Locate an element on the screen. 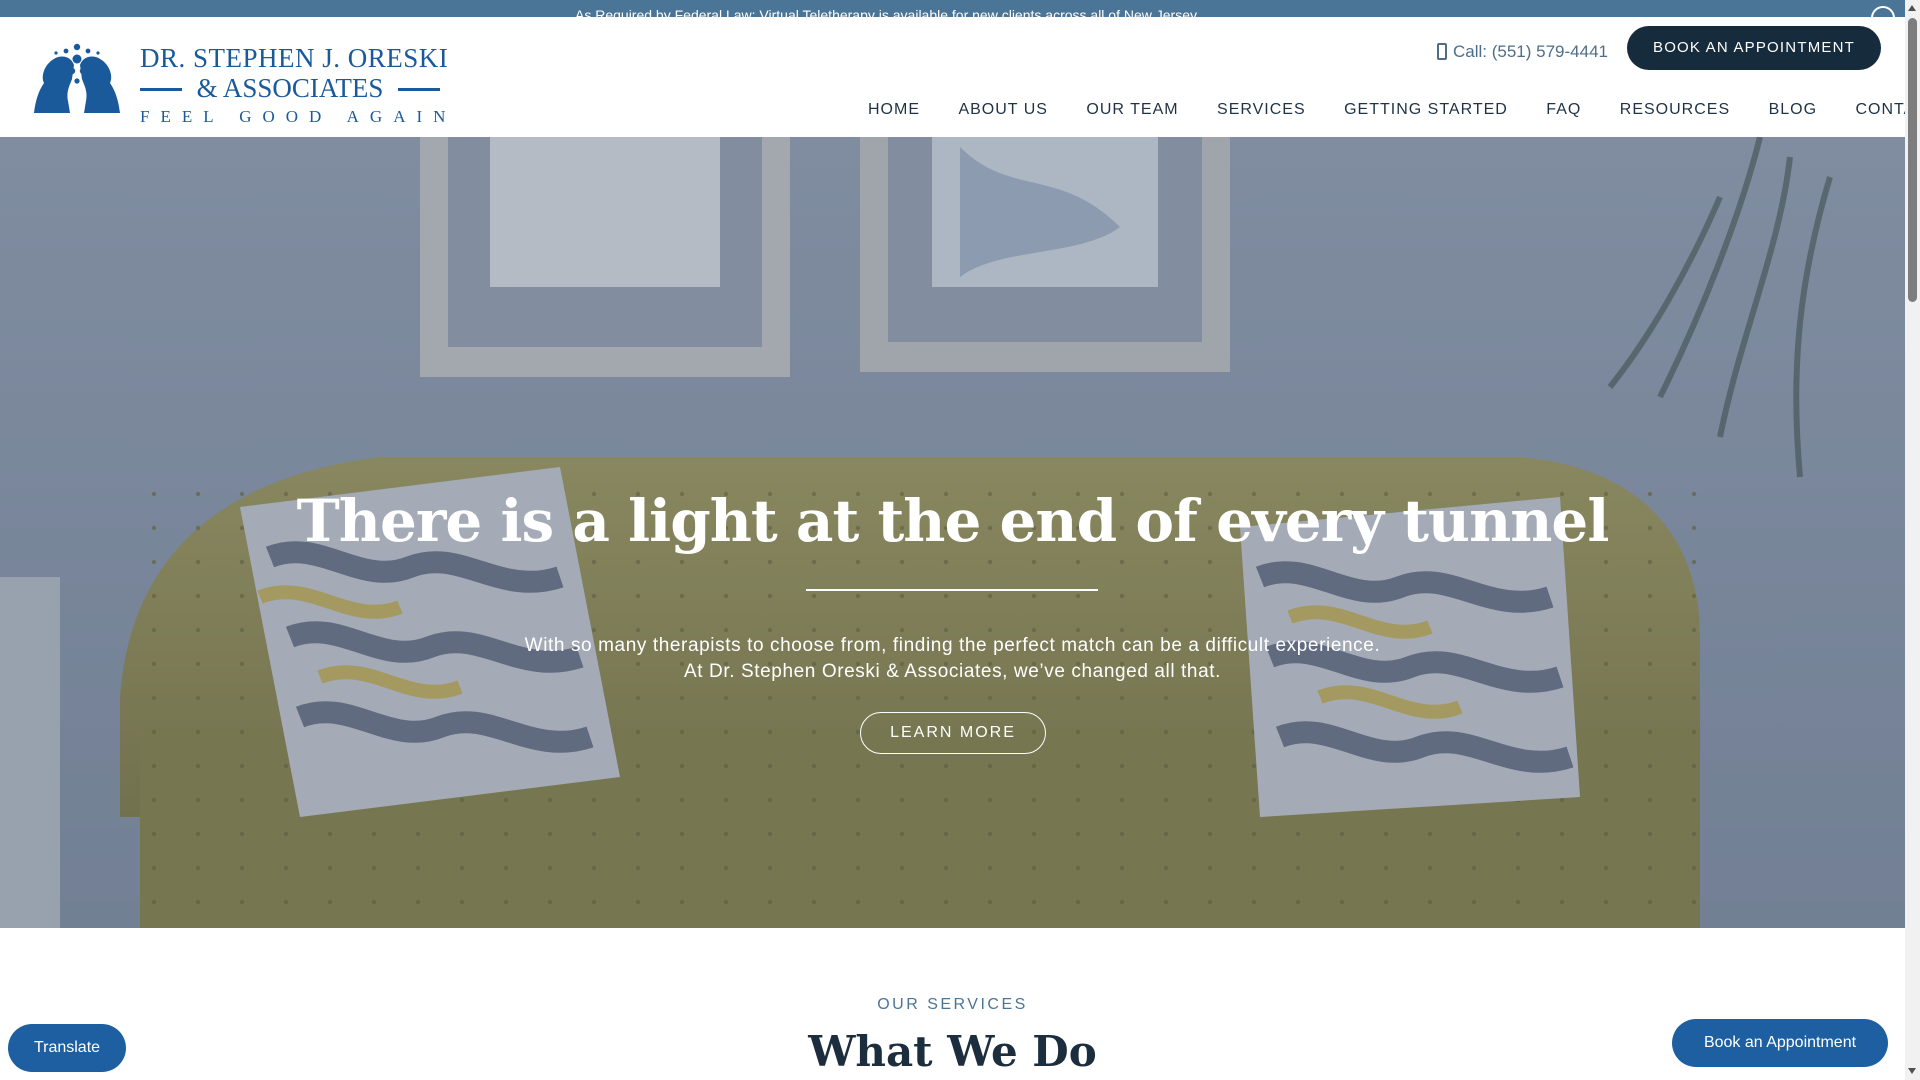 This screenshot has height=1080, width=1920. nav-item-blog: BLOG is located at coordinates (1793, 110).